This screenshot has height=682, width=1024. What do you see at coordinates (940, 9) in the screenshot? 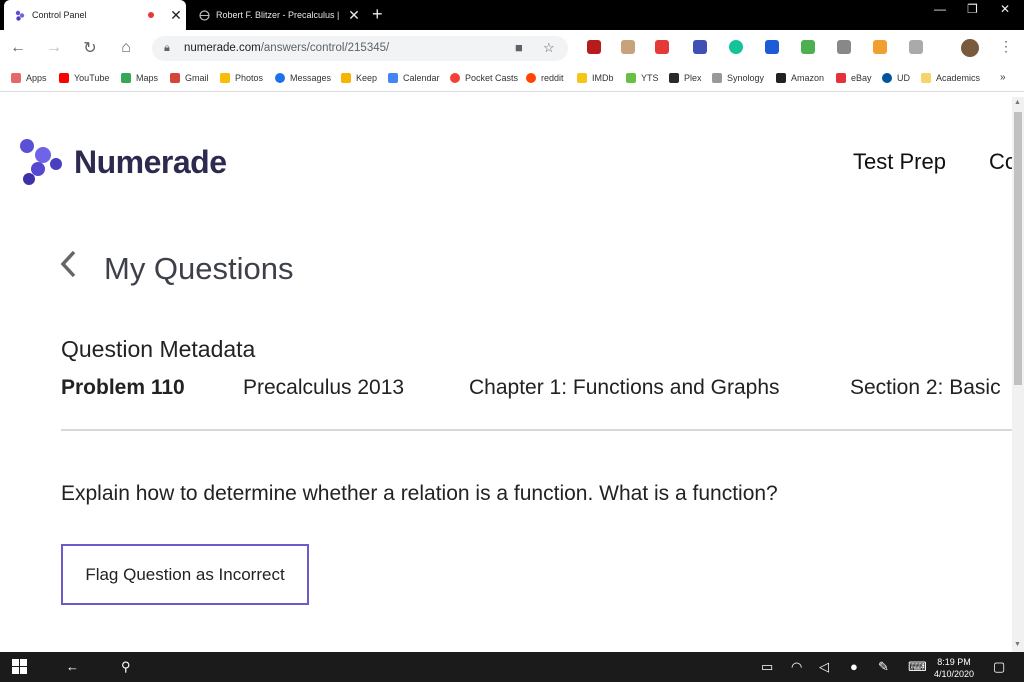
I see `minimize-icon: —` at bounding box center [940, 9].